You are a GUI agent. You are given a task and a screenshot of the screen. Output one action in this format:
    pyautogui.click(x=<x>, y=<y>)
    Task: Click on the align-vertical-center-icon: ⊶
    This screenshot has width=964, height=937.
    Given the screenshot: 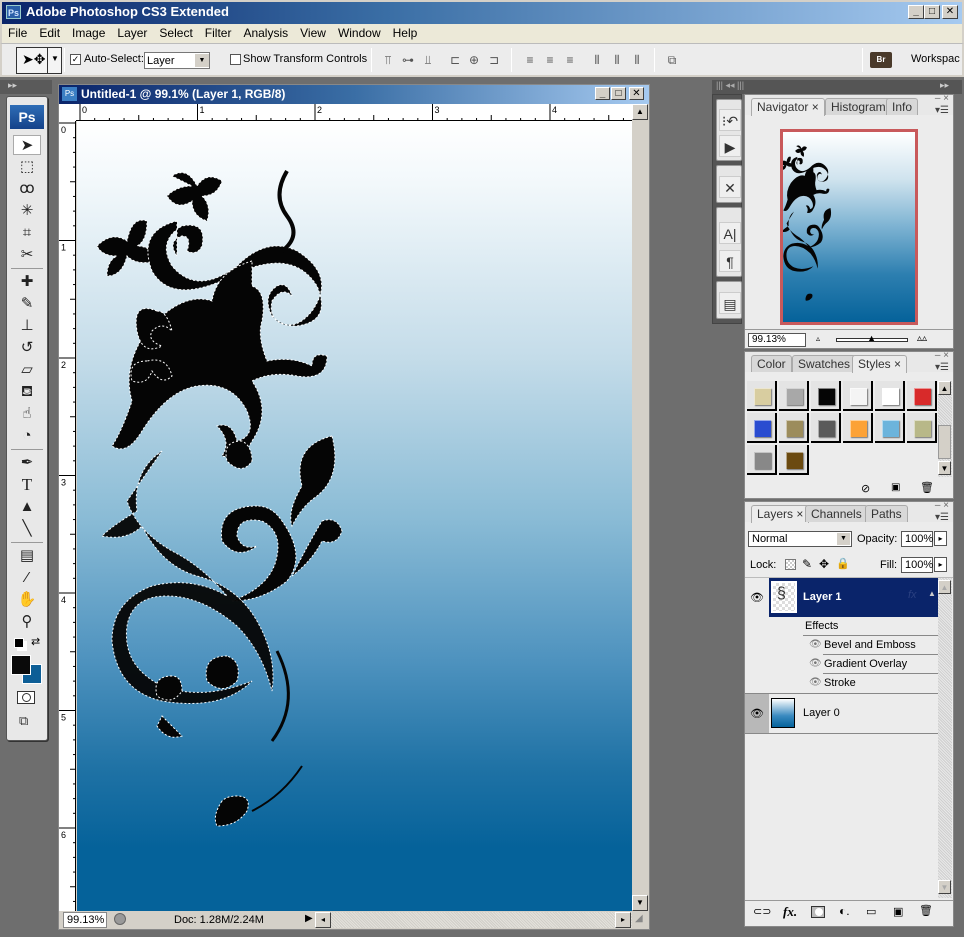 What is the action you would take?
    pyautogui.click(x=408, y=60)
    